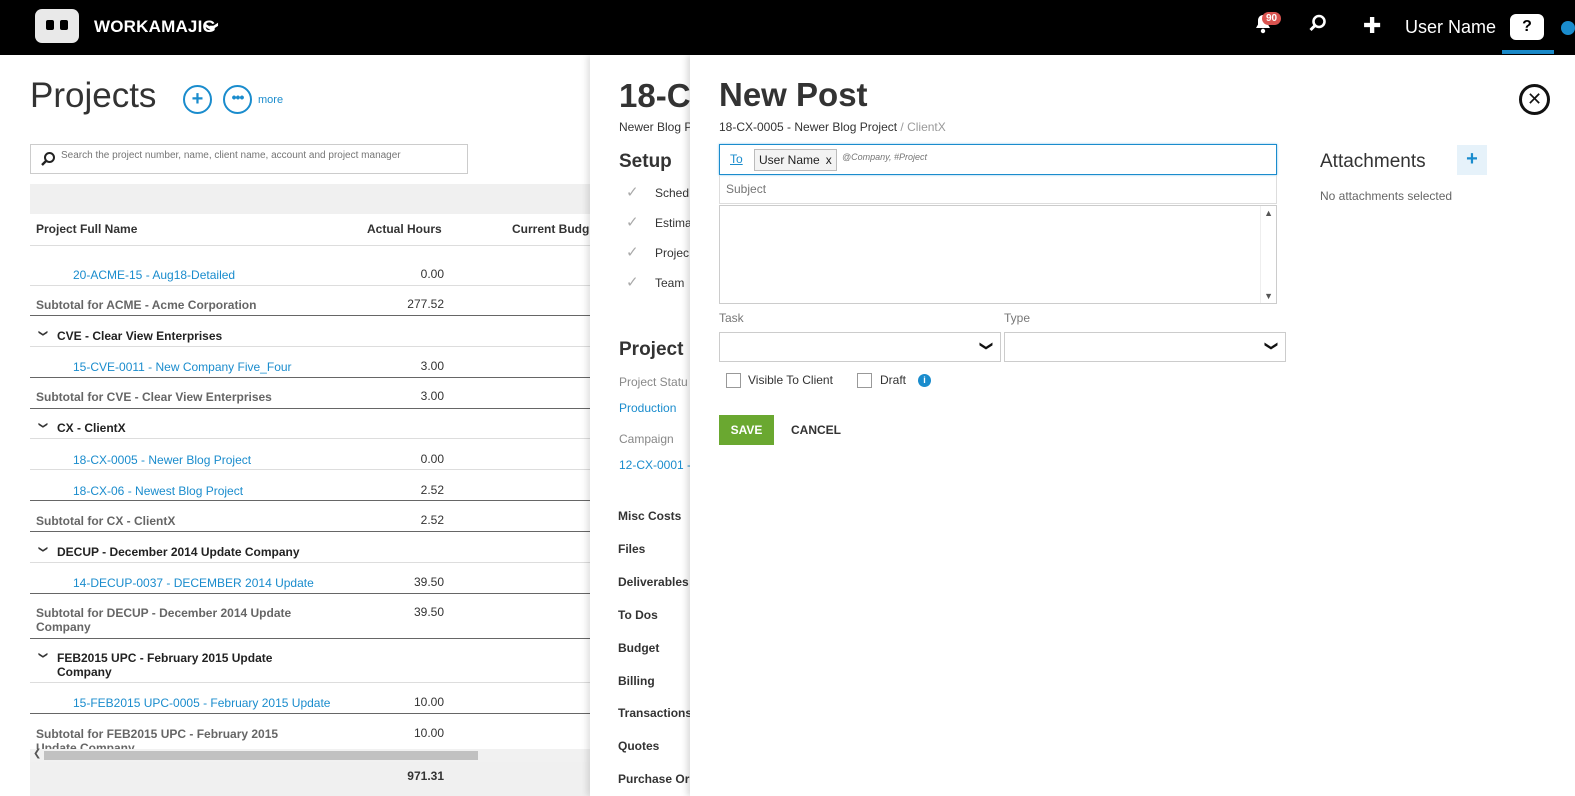 The image size is (1575, 796). I want to click on scrollbar-thumb, so click(261, 755).